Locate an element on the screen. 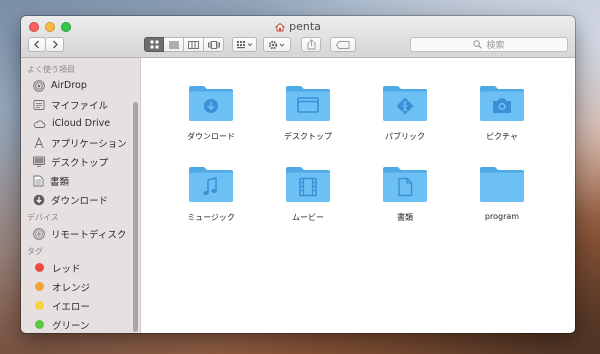  sidebar-item-tag-green: グリーン is located at coordinates (80, 324).